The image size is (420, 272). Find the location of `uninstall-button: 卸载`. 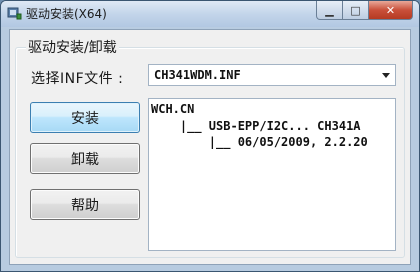

uninstall-button: 卸载 is located at coordinates (85, 158).